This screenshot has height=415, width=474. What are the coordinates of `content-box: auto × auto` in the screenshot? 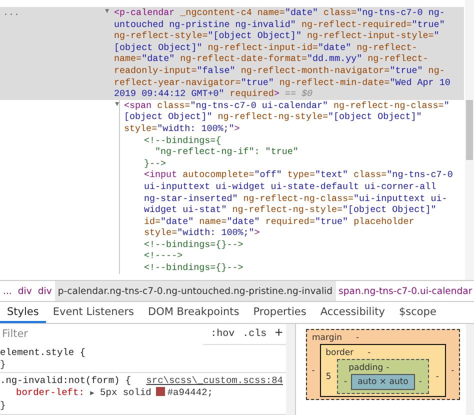 It's located at (383, 382).